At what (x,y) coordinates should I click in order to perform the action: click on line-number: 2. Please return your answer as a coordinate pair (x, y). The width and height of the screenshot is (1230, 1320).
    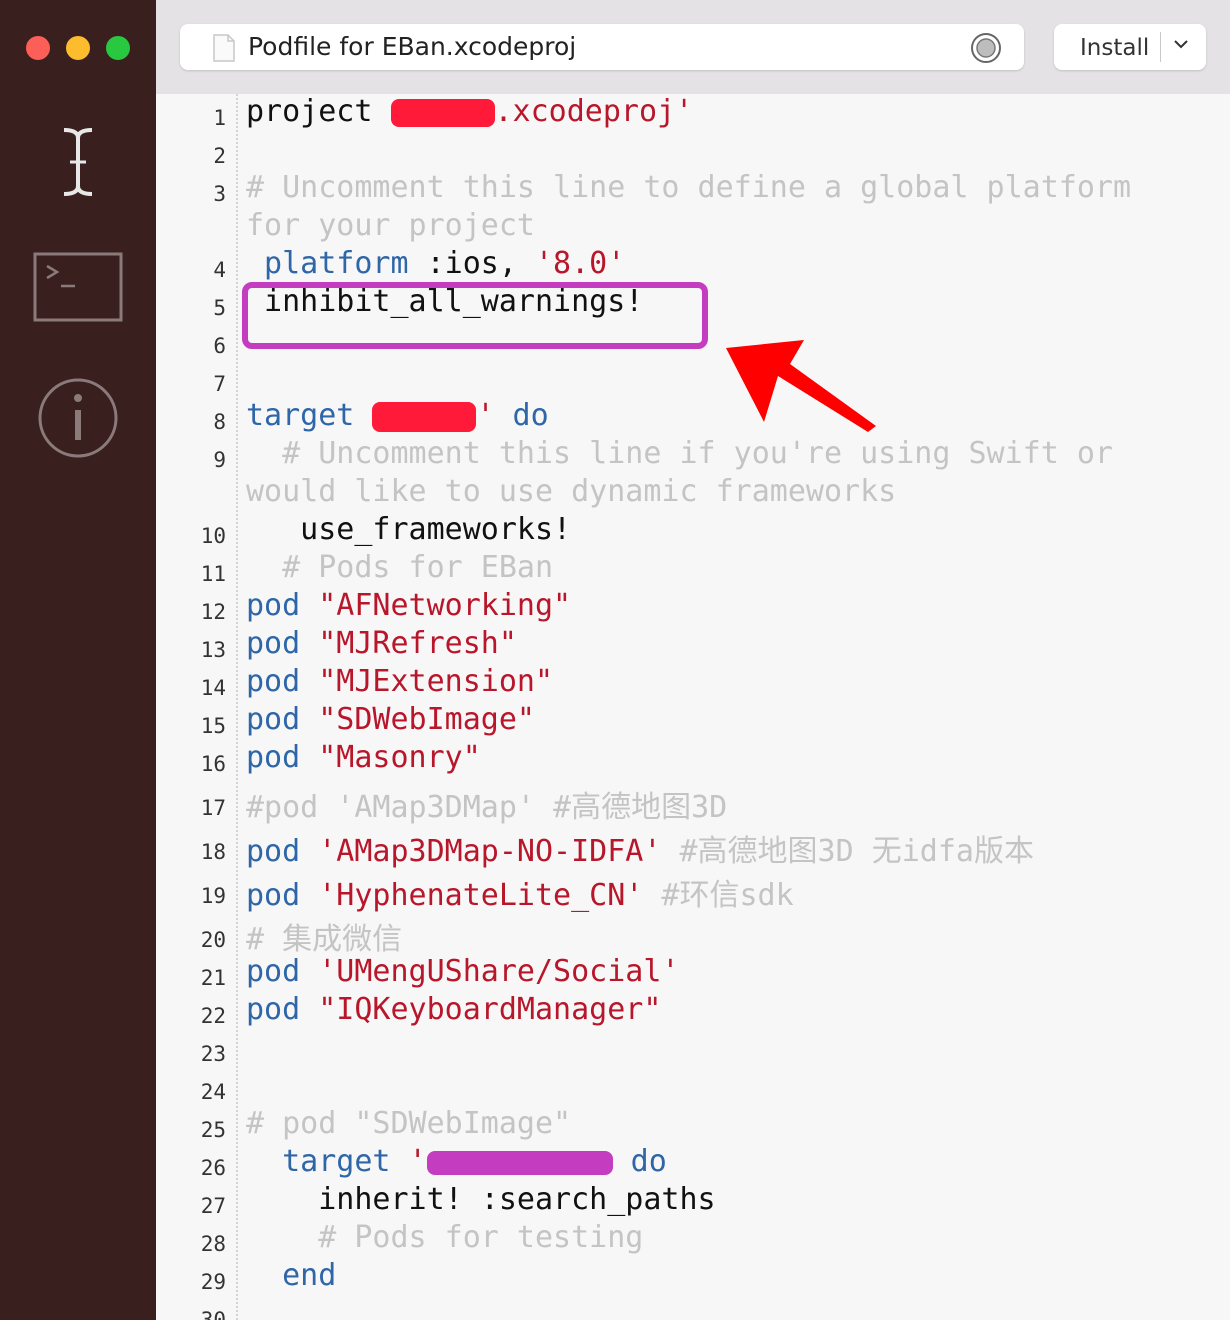
    Looking at the image, I should click on (219, 156).